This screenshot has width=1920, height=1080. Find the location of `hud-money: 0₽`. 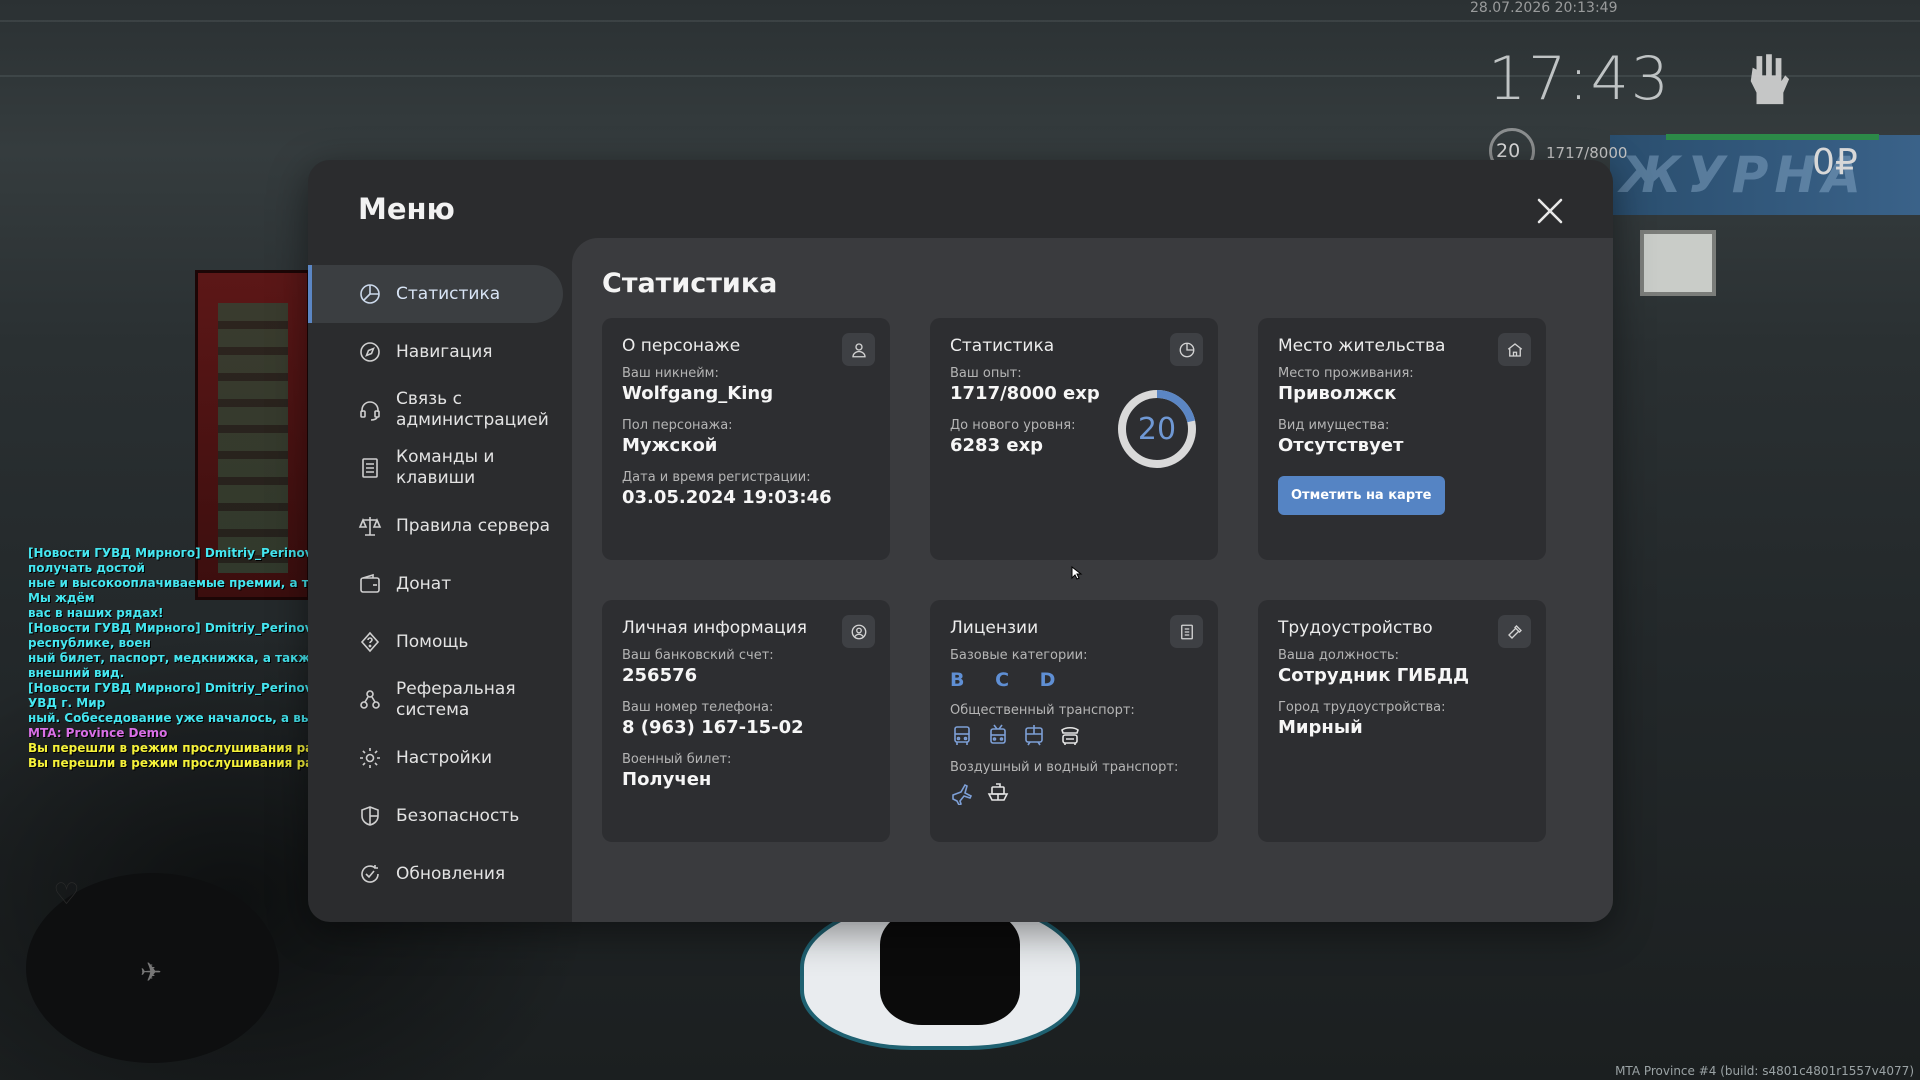

hud-money: 0₽ is located at coordinates (1835, 162).